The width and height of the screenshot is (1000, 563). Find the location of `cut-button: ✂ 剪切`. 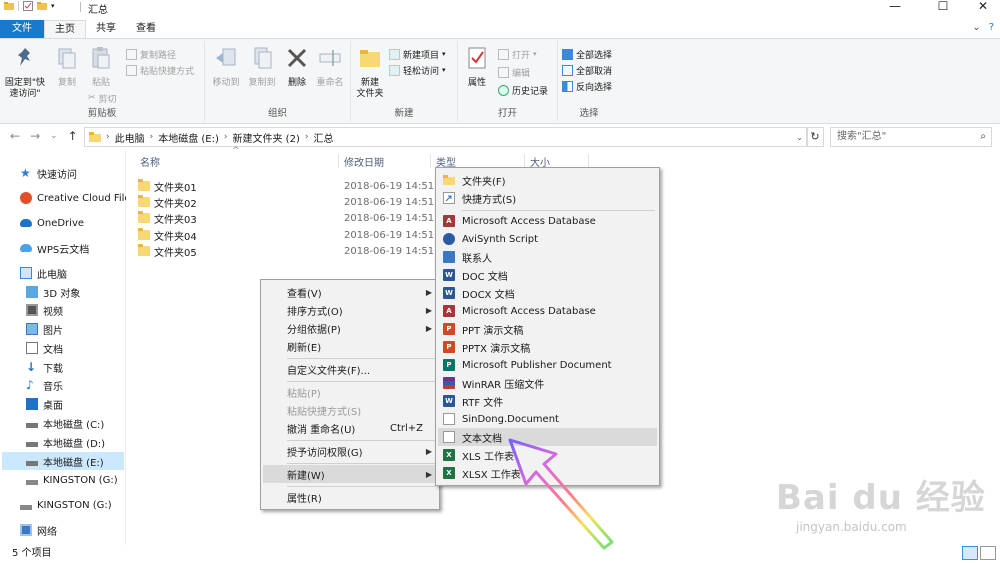

cut-button: ✂ 剪切 is located at coordinates (102, 98).